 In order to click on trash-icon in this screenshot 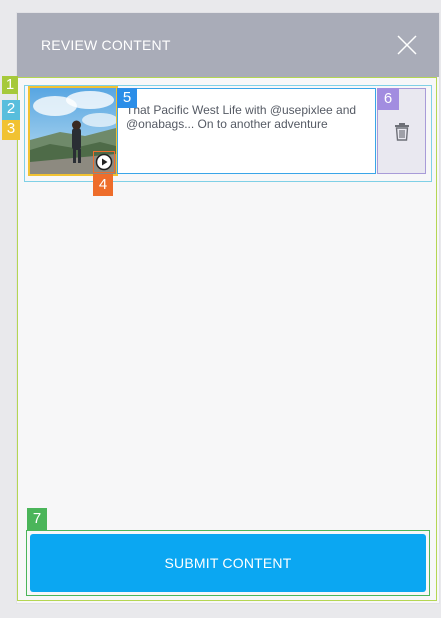, I will do `click(402, 132)`.